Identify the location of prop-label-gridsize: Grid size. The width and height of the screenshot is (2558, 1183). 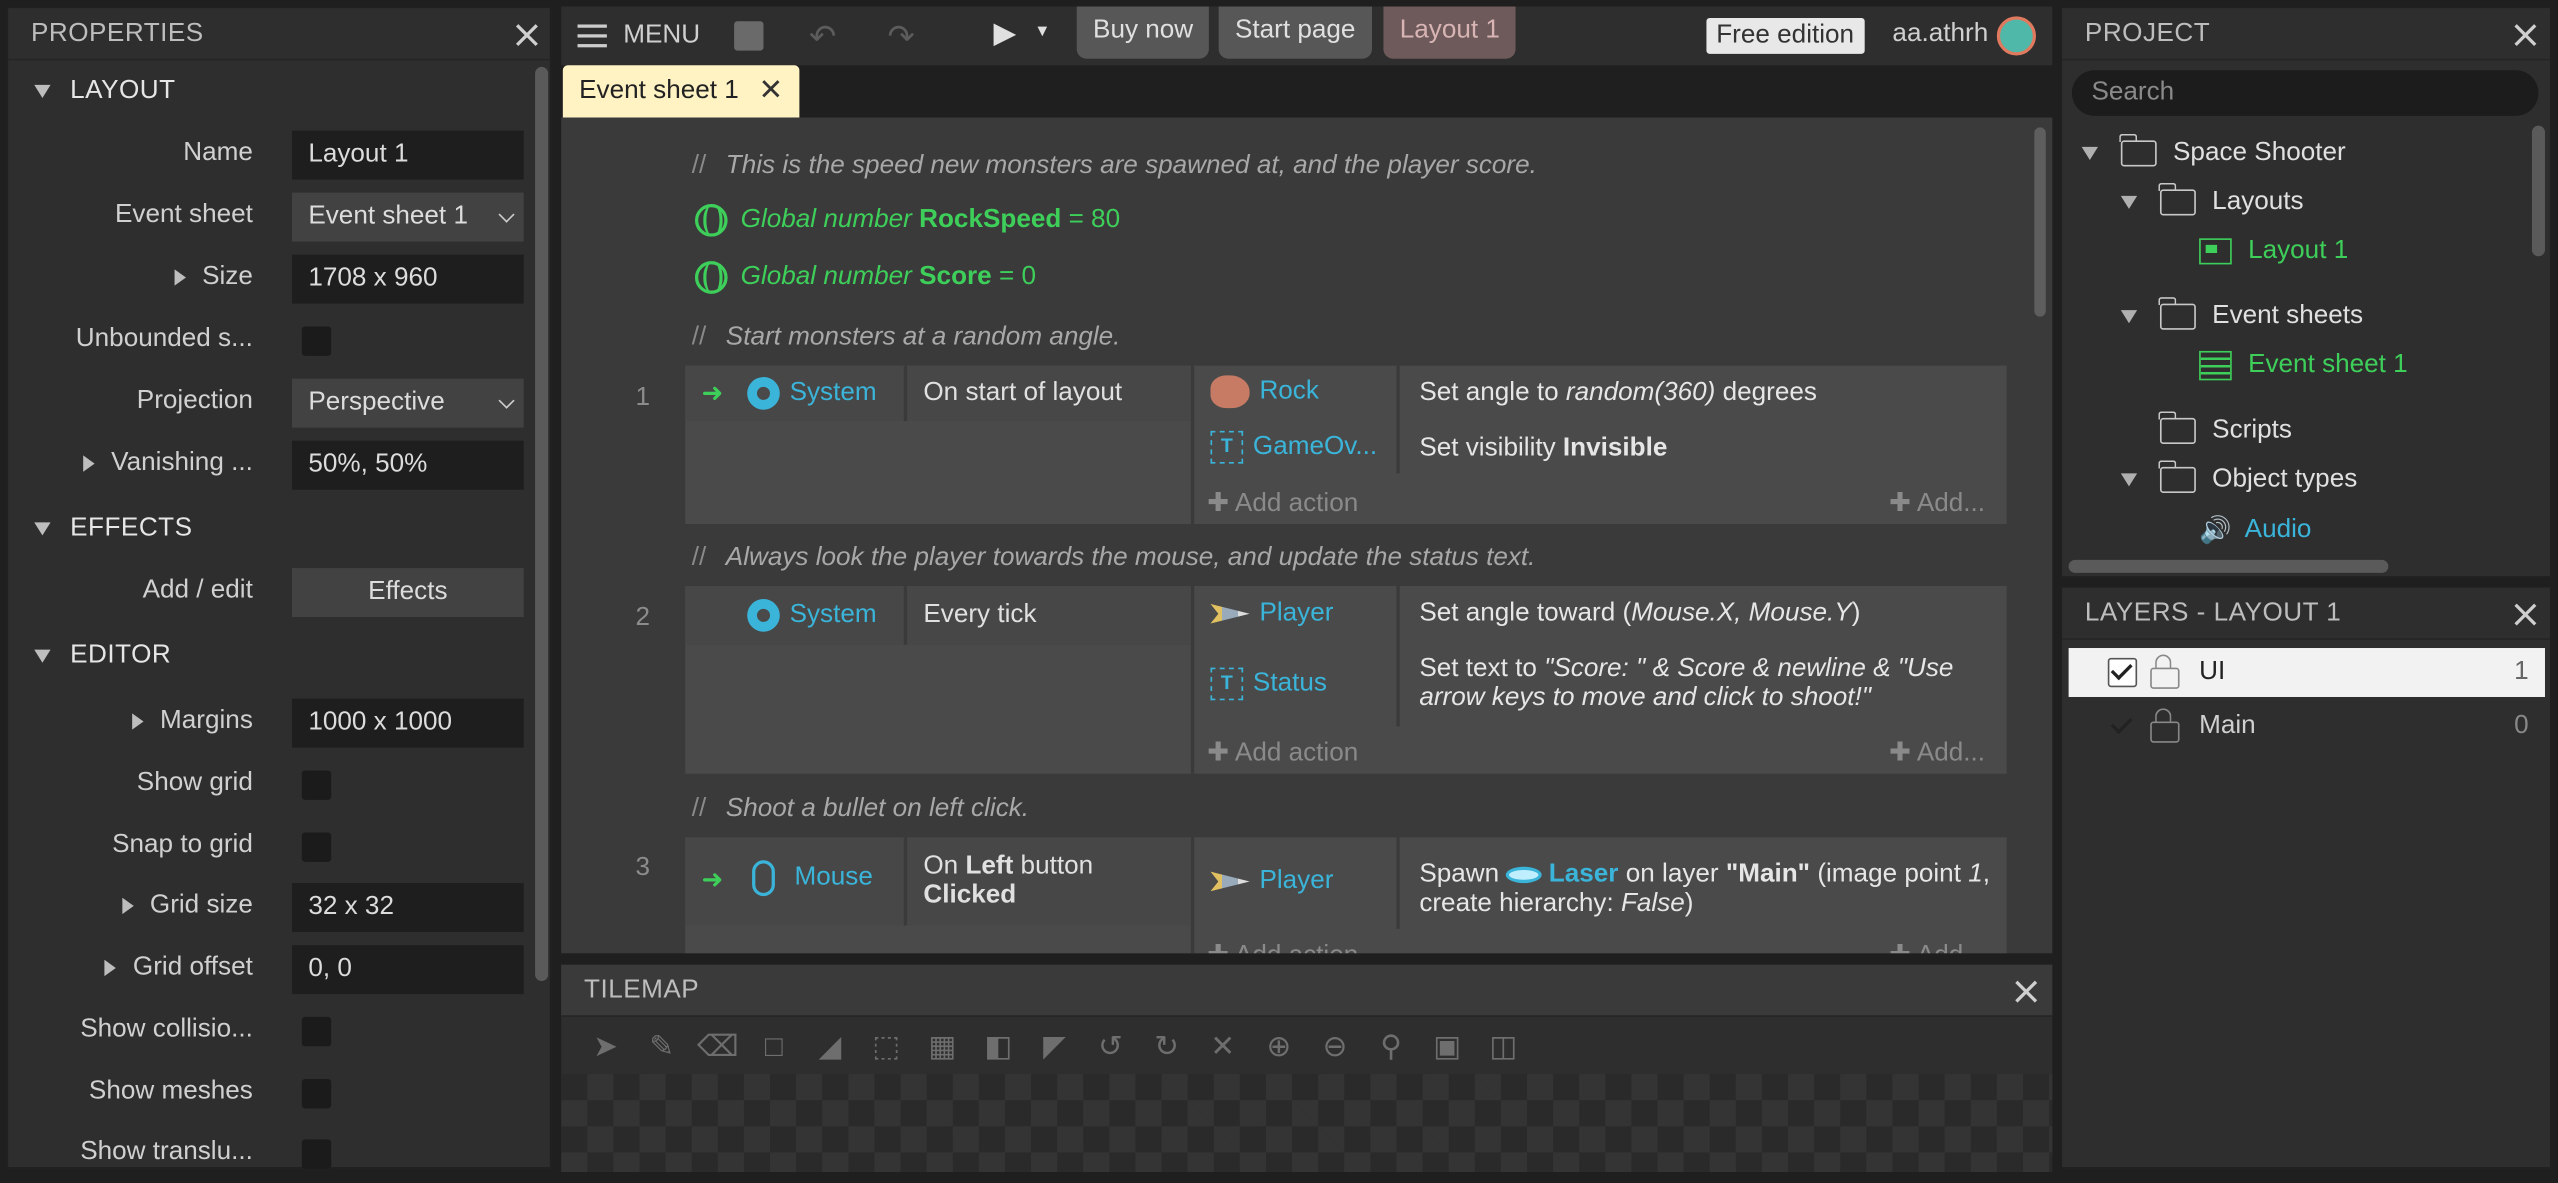
(187, 905).